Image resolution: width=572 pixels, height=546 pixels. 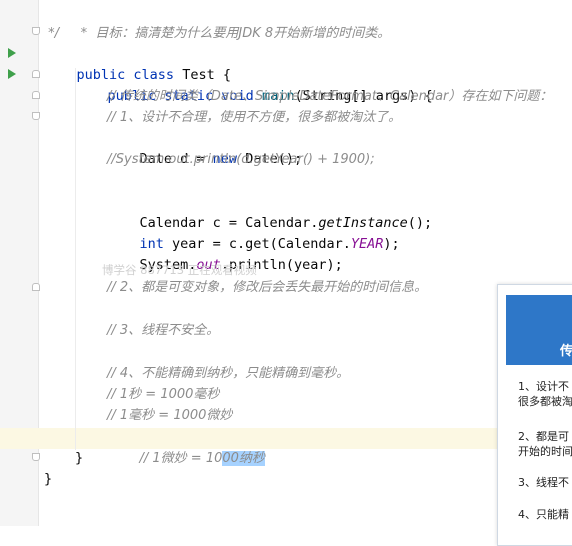 What do you see at coordinates (253, 232) in the screenshot?
I see `code-line: int year = c.get(Calendar.YEAR);` at bounding box center [253, 232].